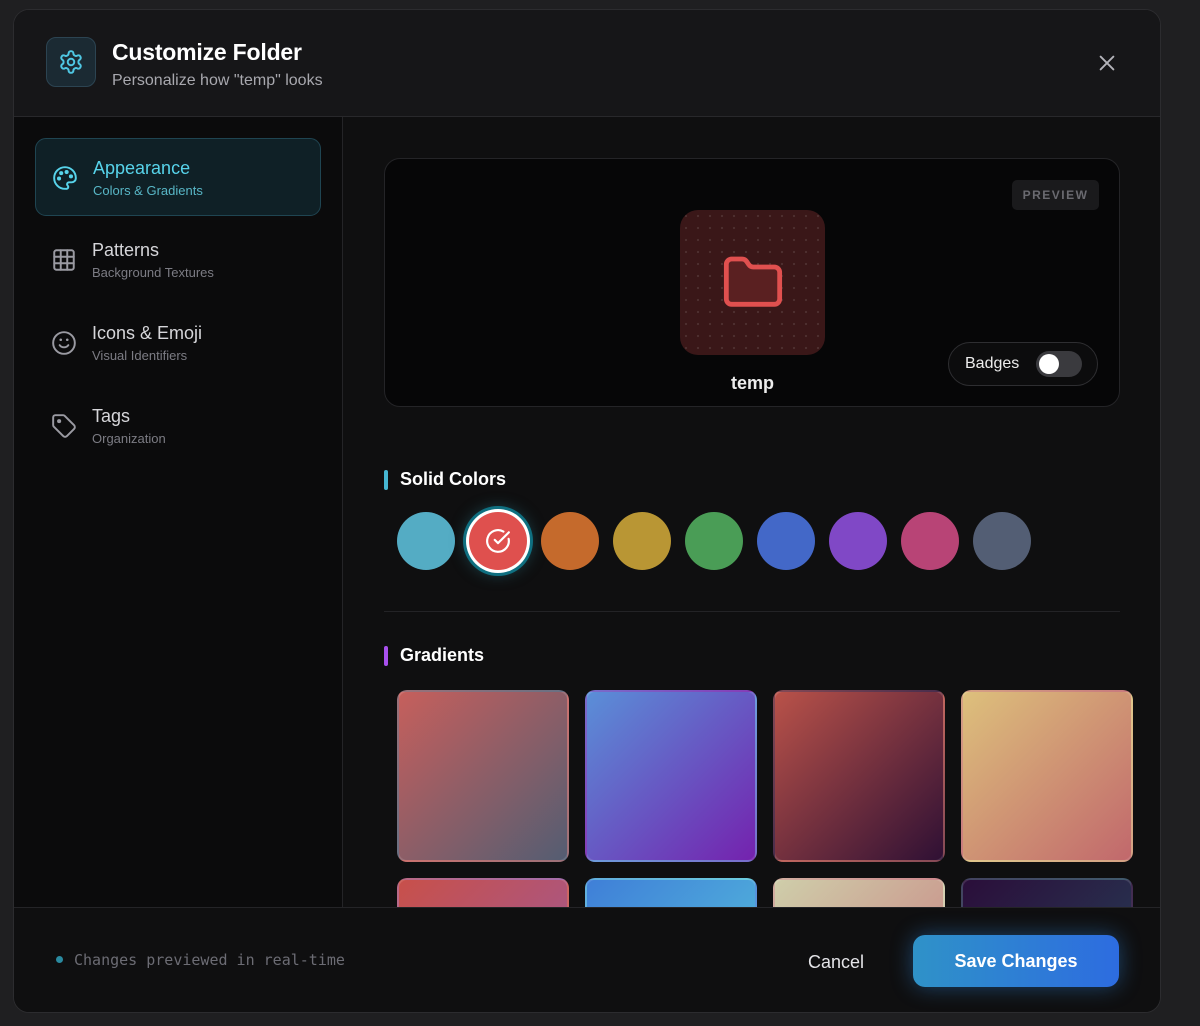  What do you see at coordinates (59, 959) in the screenshot?
I see `status-dot` at bounding box center [59, 959].